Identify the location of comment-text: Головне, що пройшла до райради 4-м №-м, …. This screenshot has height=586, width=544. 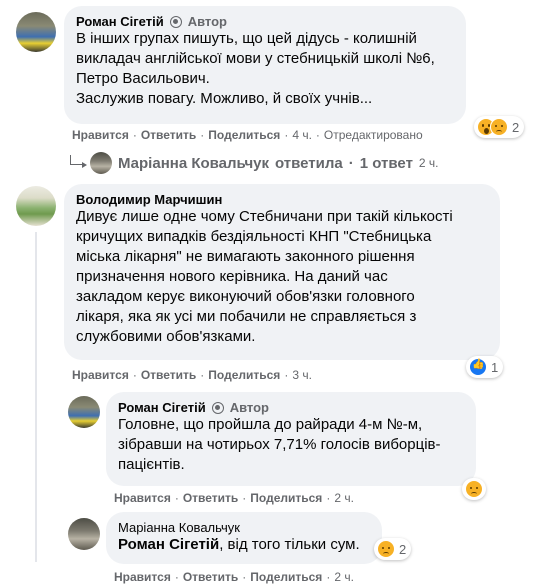
(291, 445).